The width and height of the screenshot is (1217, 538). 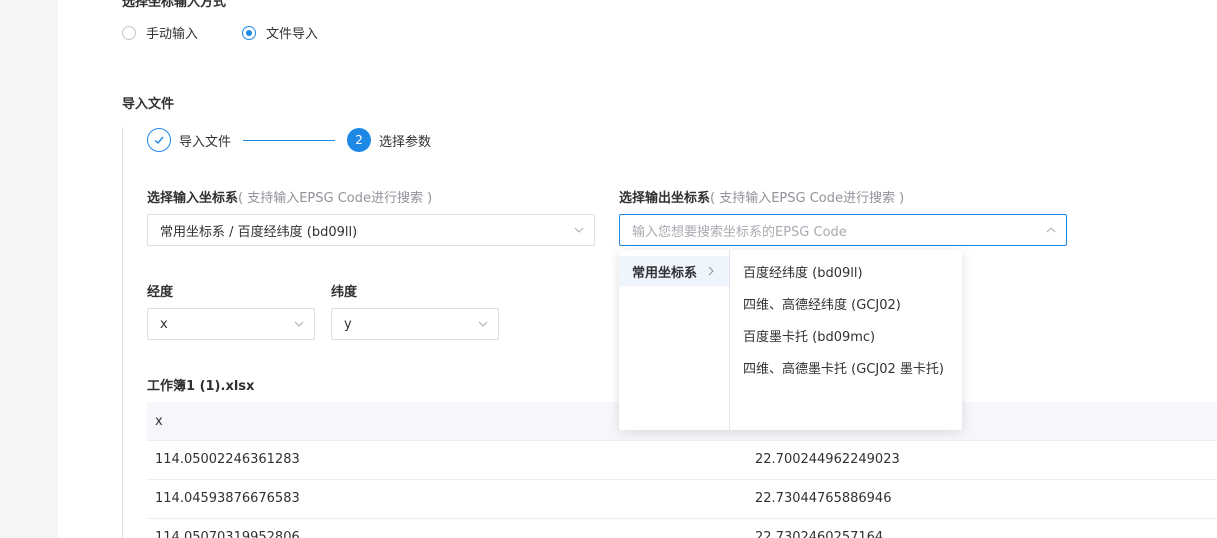 I want to click on check-icon, so click(x=159, y=140).